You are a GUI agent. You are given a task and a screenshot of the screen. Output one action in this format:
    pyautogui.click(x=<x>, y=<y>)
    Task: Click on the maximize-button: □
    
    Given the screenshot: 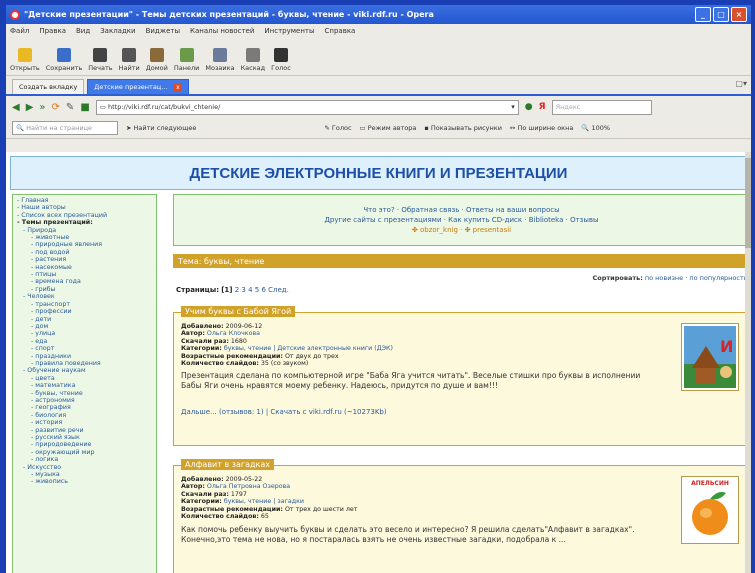 What is the action you would take?
    pyautogui.click(x=721, y=14)
    